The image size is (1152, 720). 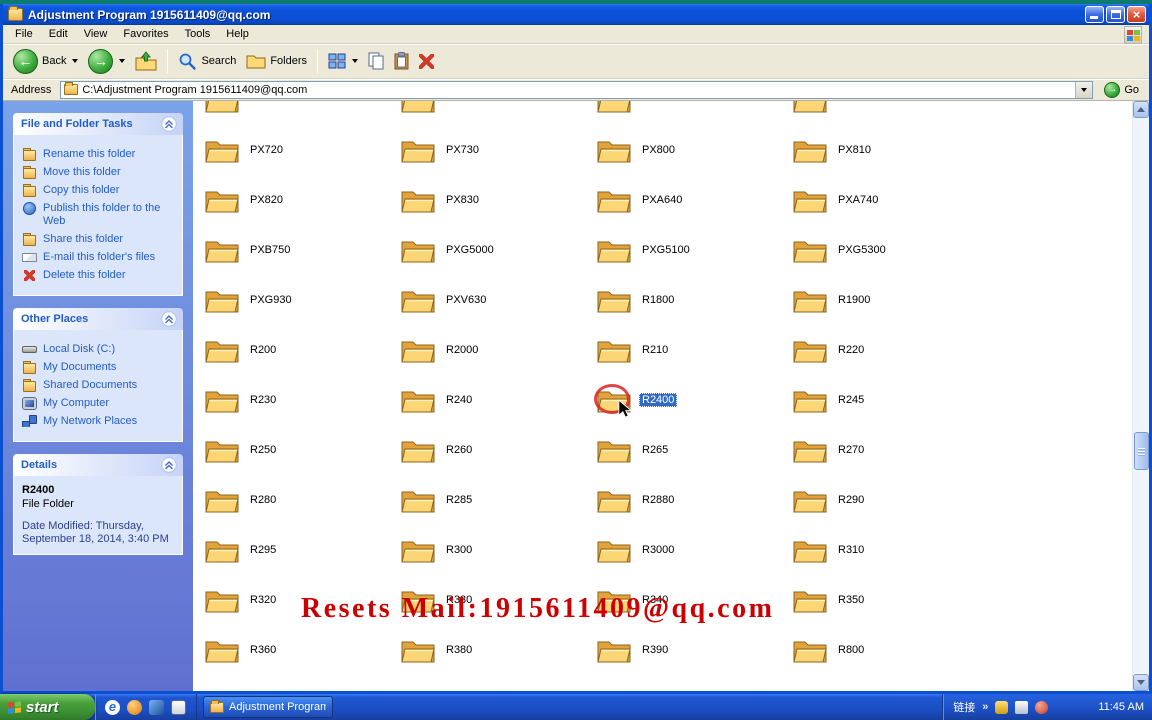 What do you see at coordinates (851, 450) in the screenshot?
I see `folder-label: R270` at bounding box center [851, 450].